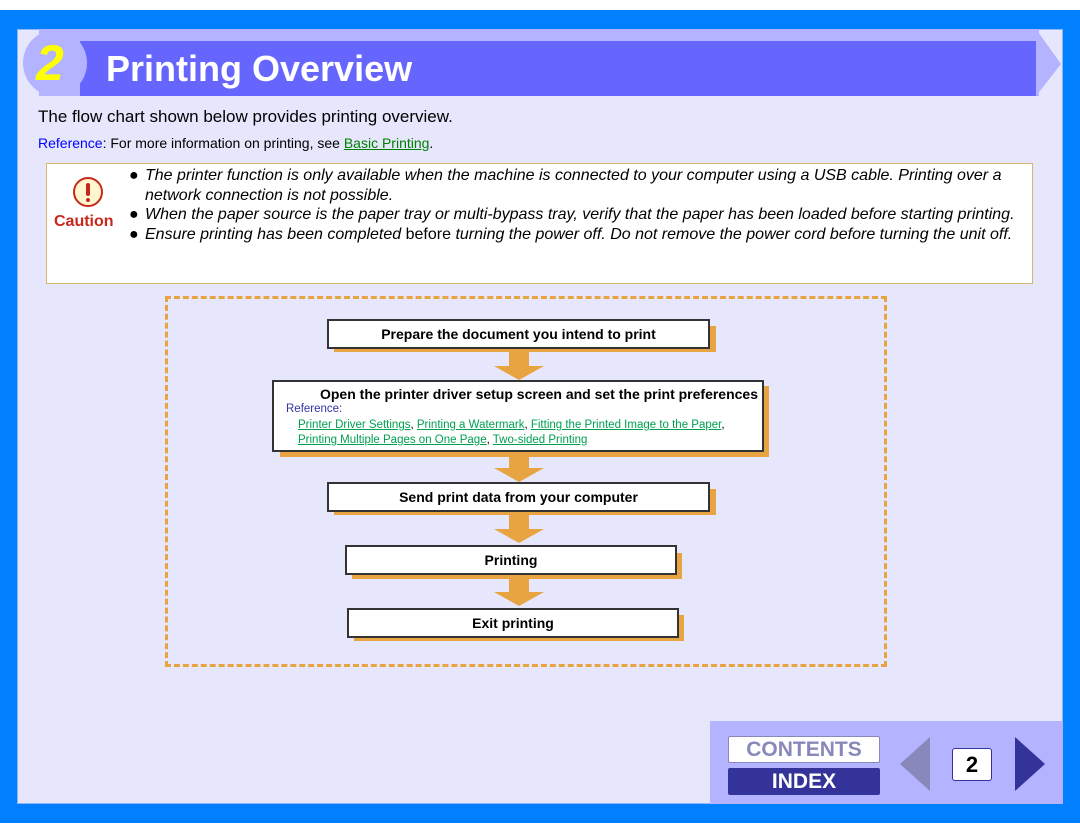 The width and height of the screenshot is (1080, 834). What do you see at coordinates (354, 425) in the screenshot?
I see `printer-driver-settings-link: Printer Driver Settings` at bounding box center [354, 425].